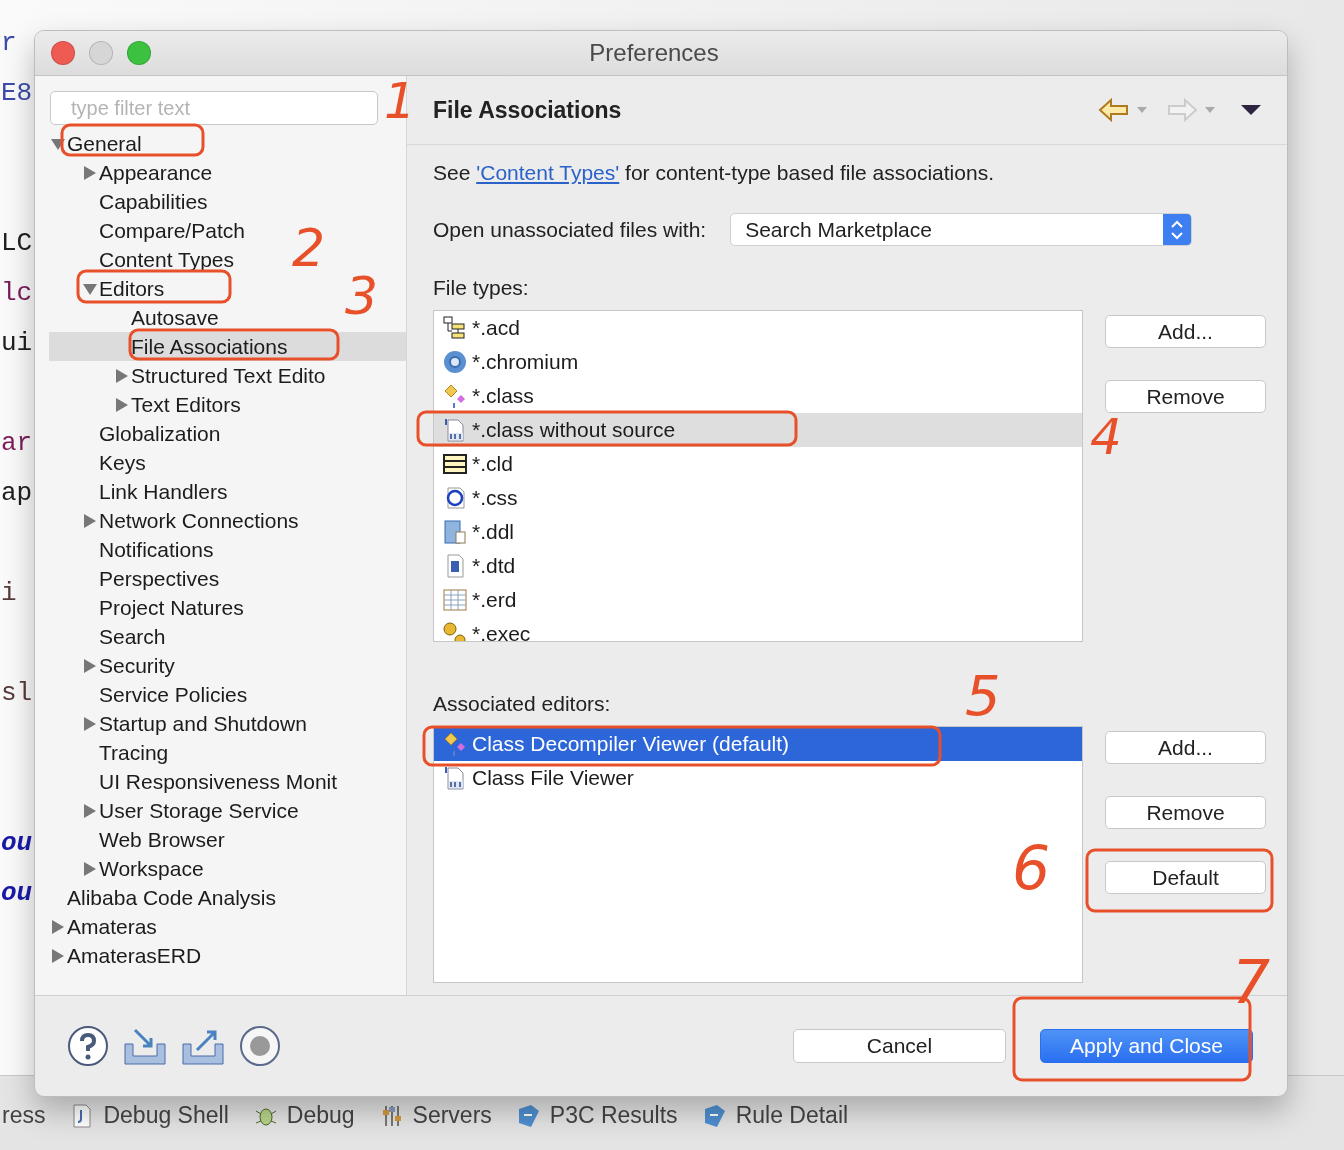  I want to click on list-item: *.exec, so click(485, 629).